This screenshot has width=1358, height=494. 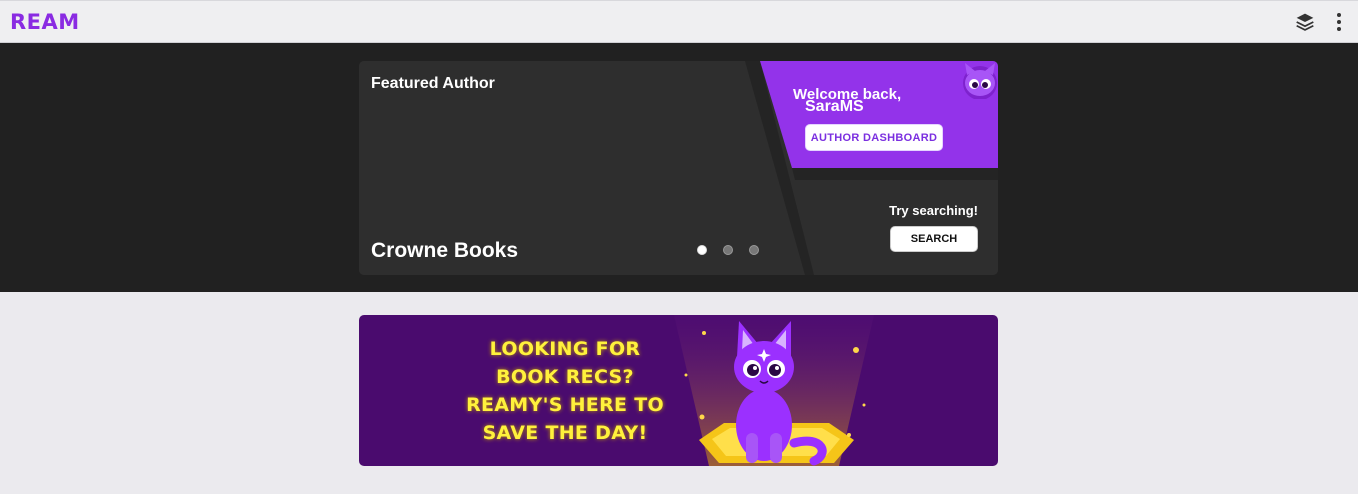 I want to click on cat-avatar-icon, so click(x=978, y=81).